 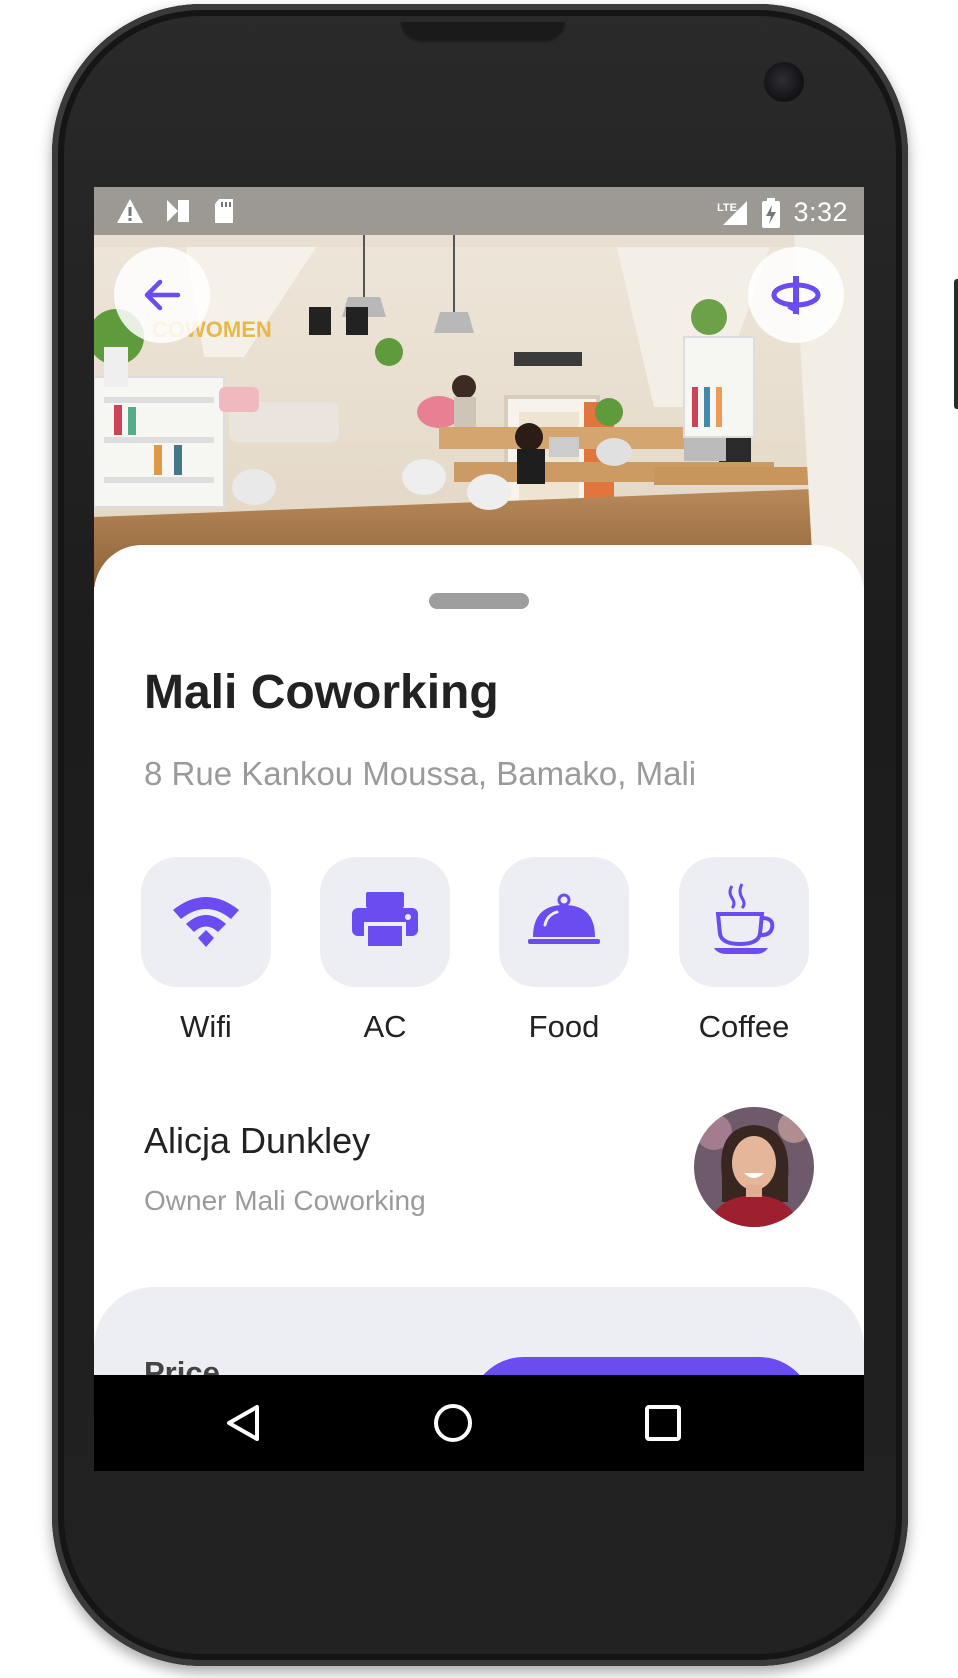 I want to click on venue-title: Mali Coworking, so click(x=321, y=692).